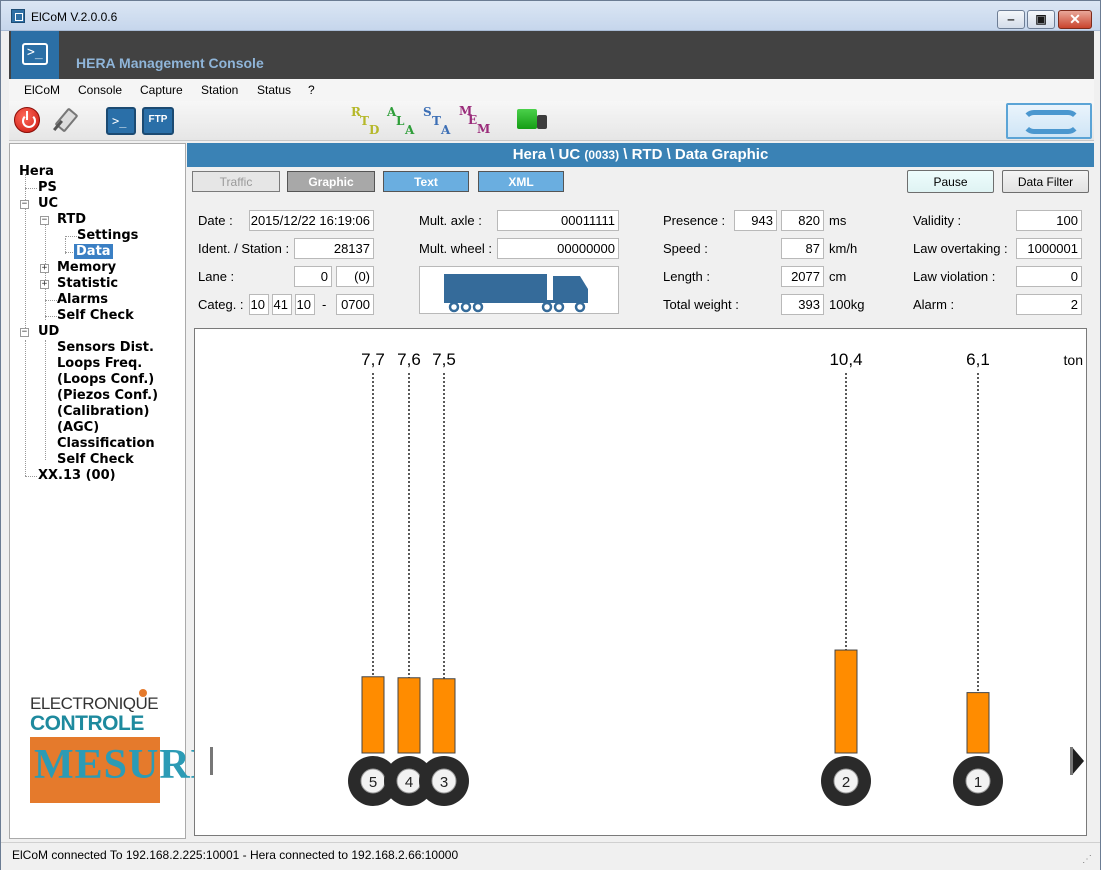 The height and width of the screenshot is (870, 1101). Describe the element at coordinates (78, 427) in the screenshot. I see `tree-node-agc: (AGC)` at that location.